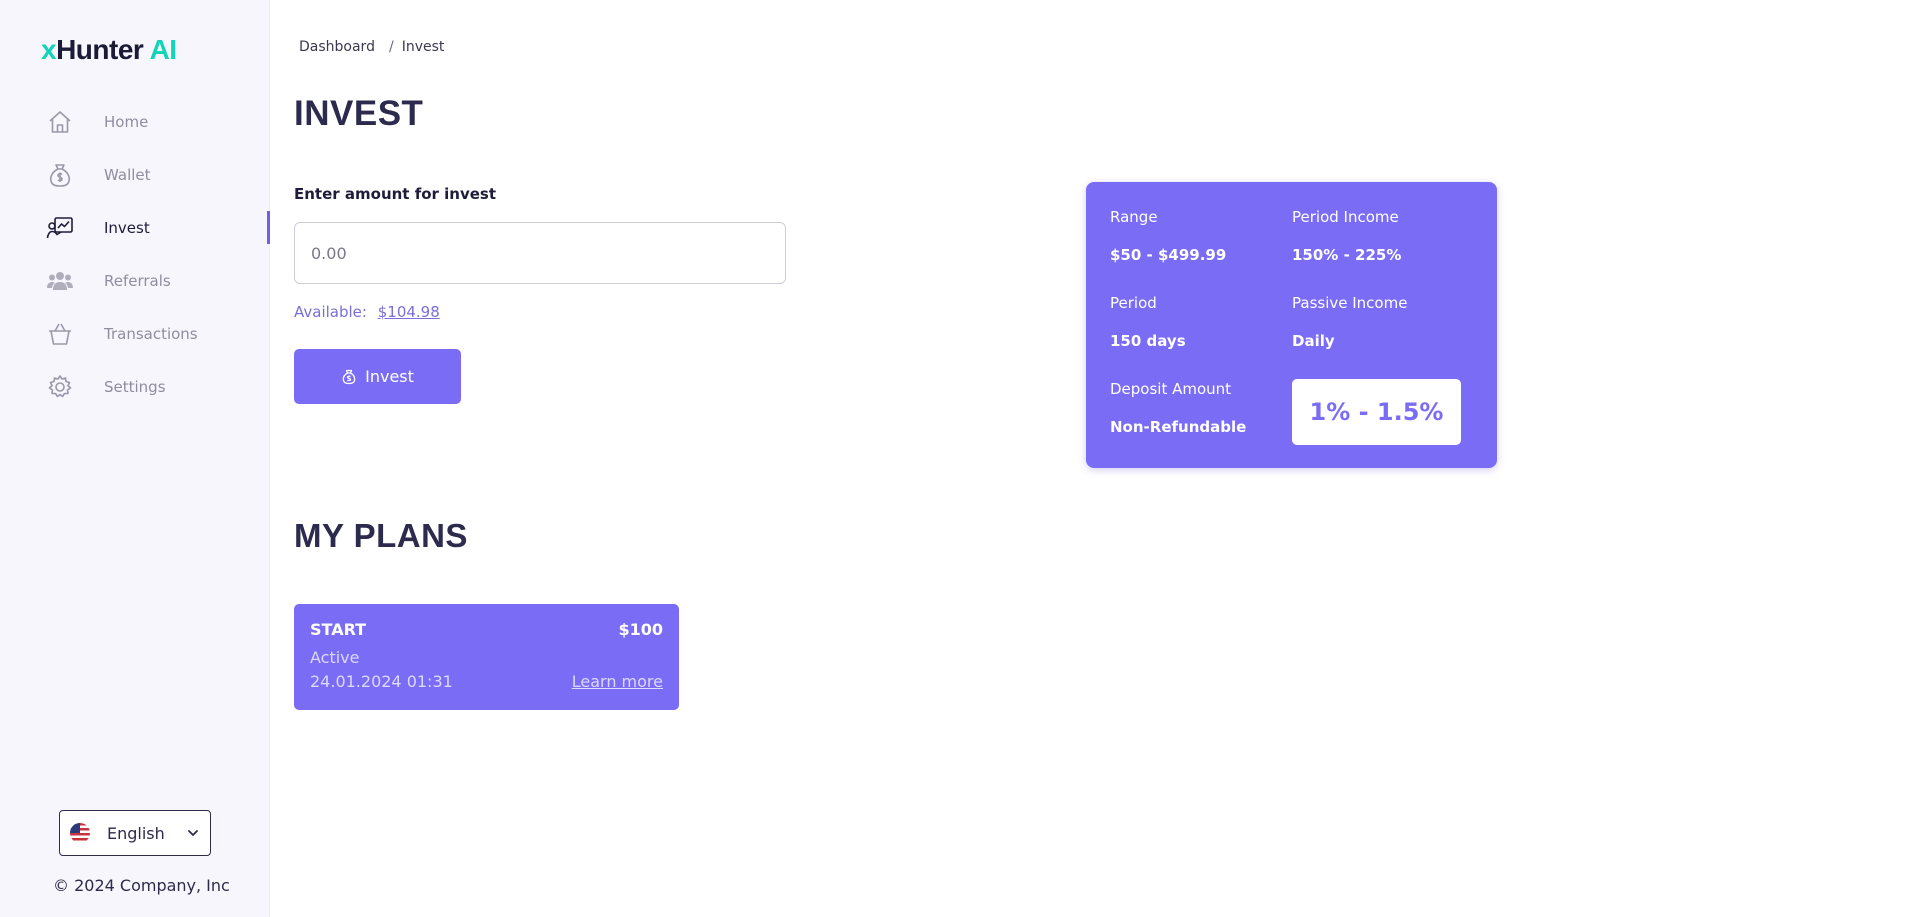  Describe the element at coordinates (1133, 303) in the screenshot. I see `period-label: Period` at that location.